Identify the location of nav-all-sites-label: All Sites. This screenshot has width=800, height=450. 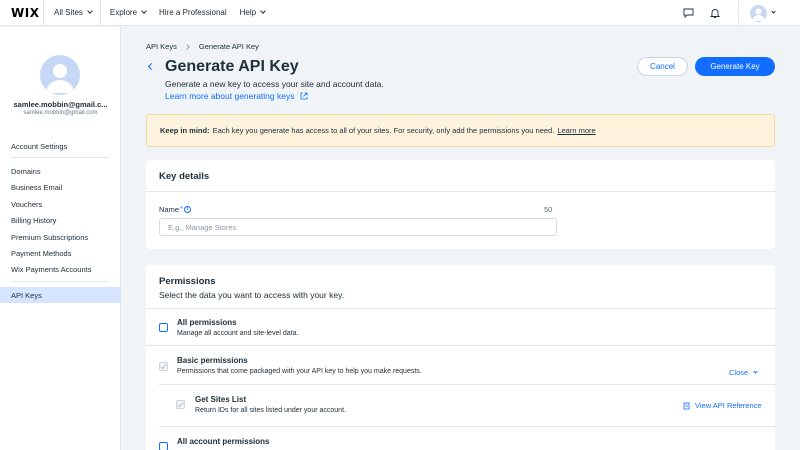
(68, 12).